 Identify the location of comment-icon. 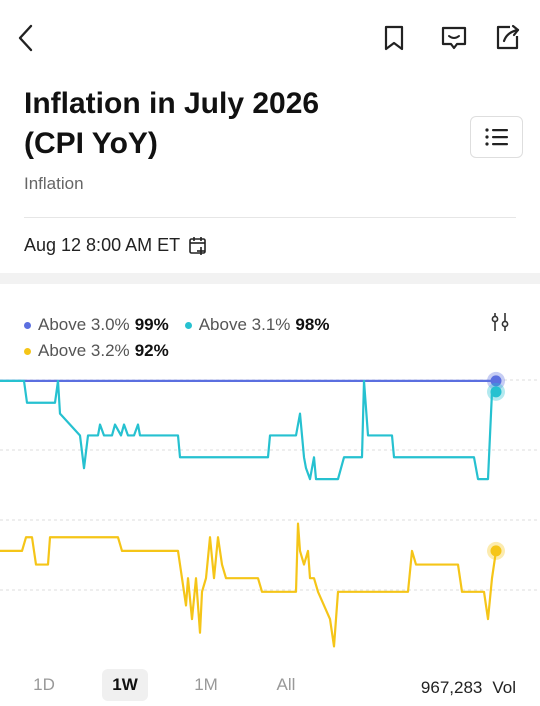
(454, 38).